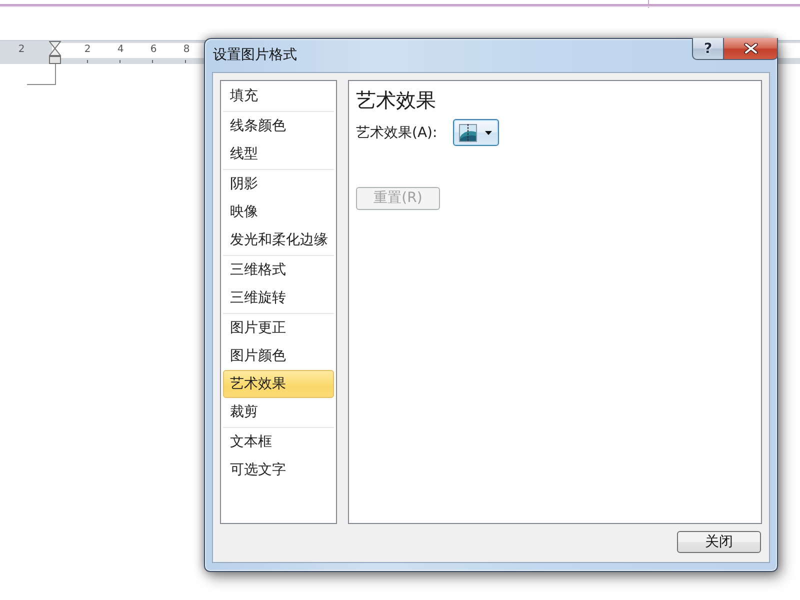 This screenshot has height=600, width=800. I want to click on caret-icon, so click(488, 132).